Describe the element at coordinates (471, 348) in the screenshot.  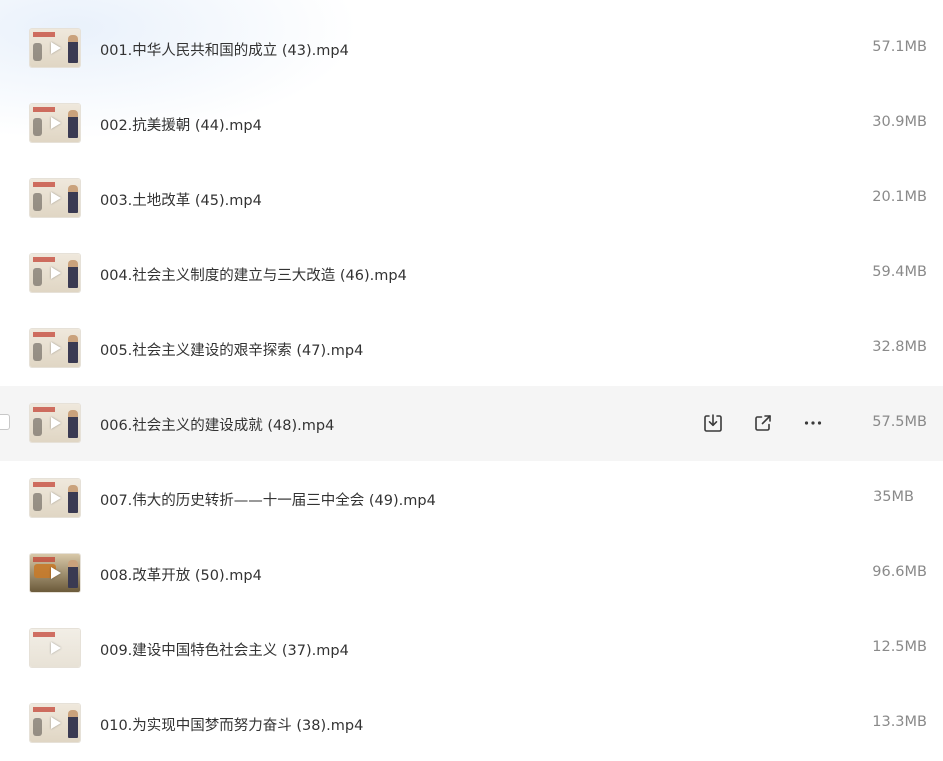
I see `file-row: 005.社会主义建设的艰辛探索 (47).mp4 32.8MB` at that location.